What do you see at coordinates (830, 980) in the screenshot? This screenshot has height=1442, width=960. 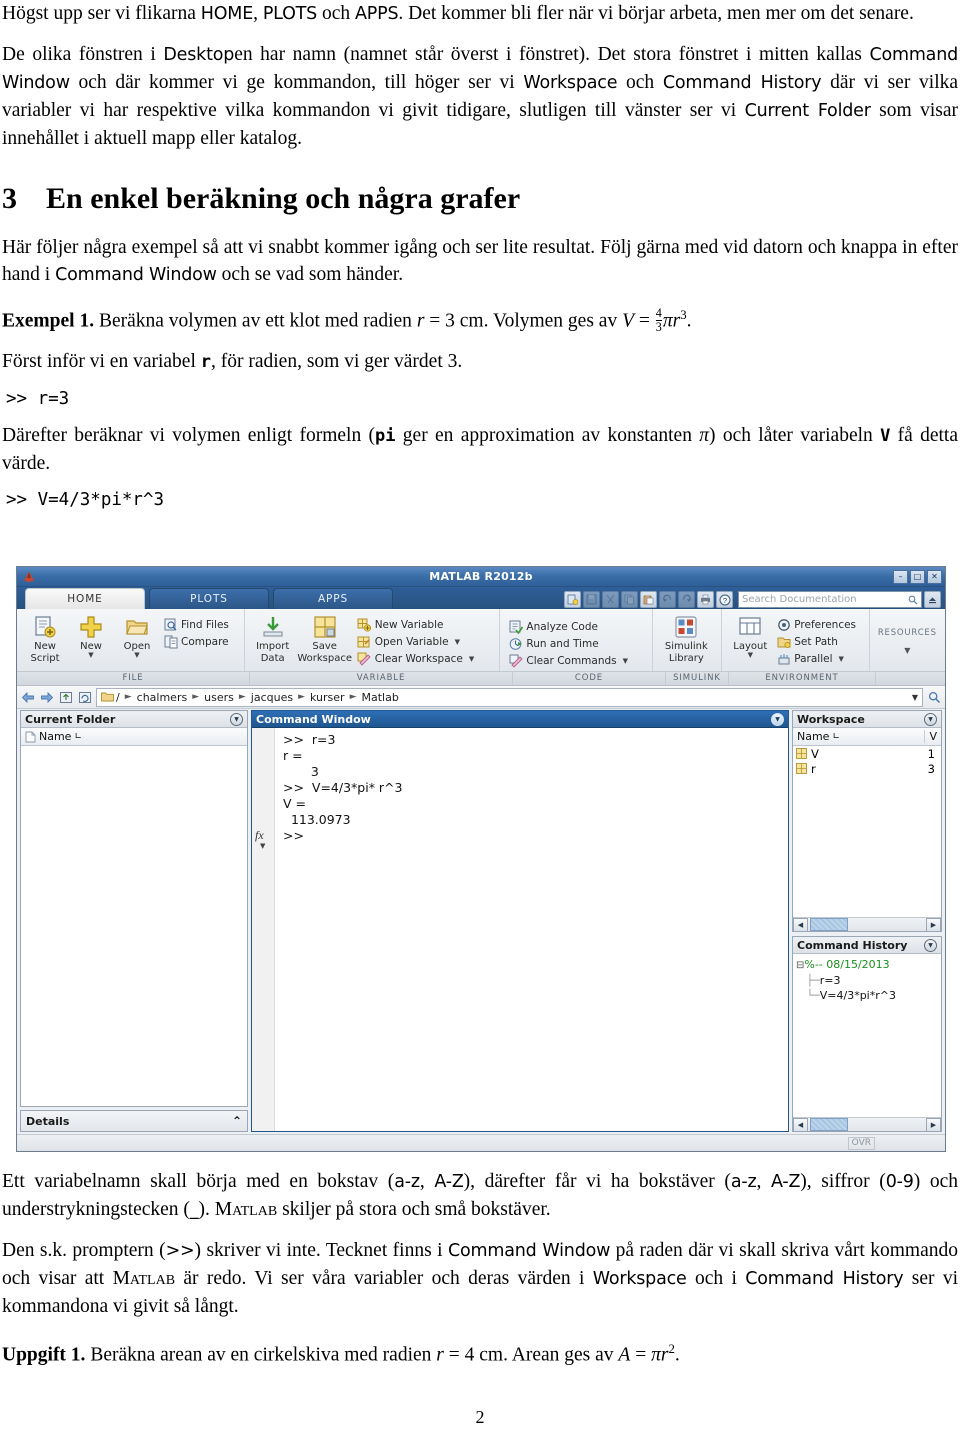 I see `list-item: r=3` at bounding box center [830, 980].